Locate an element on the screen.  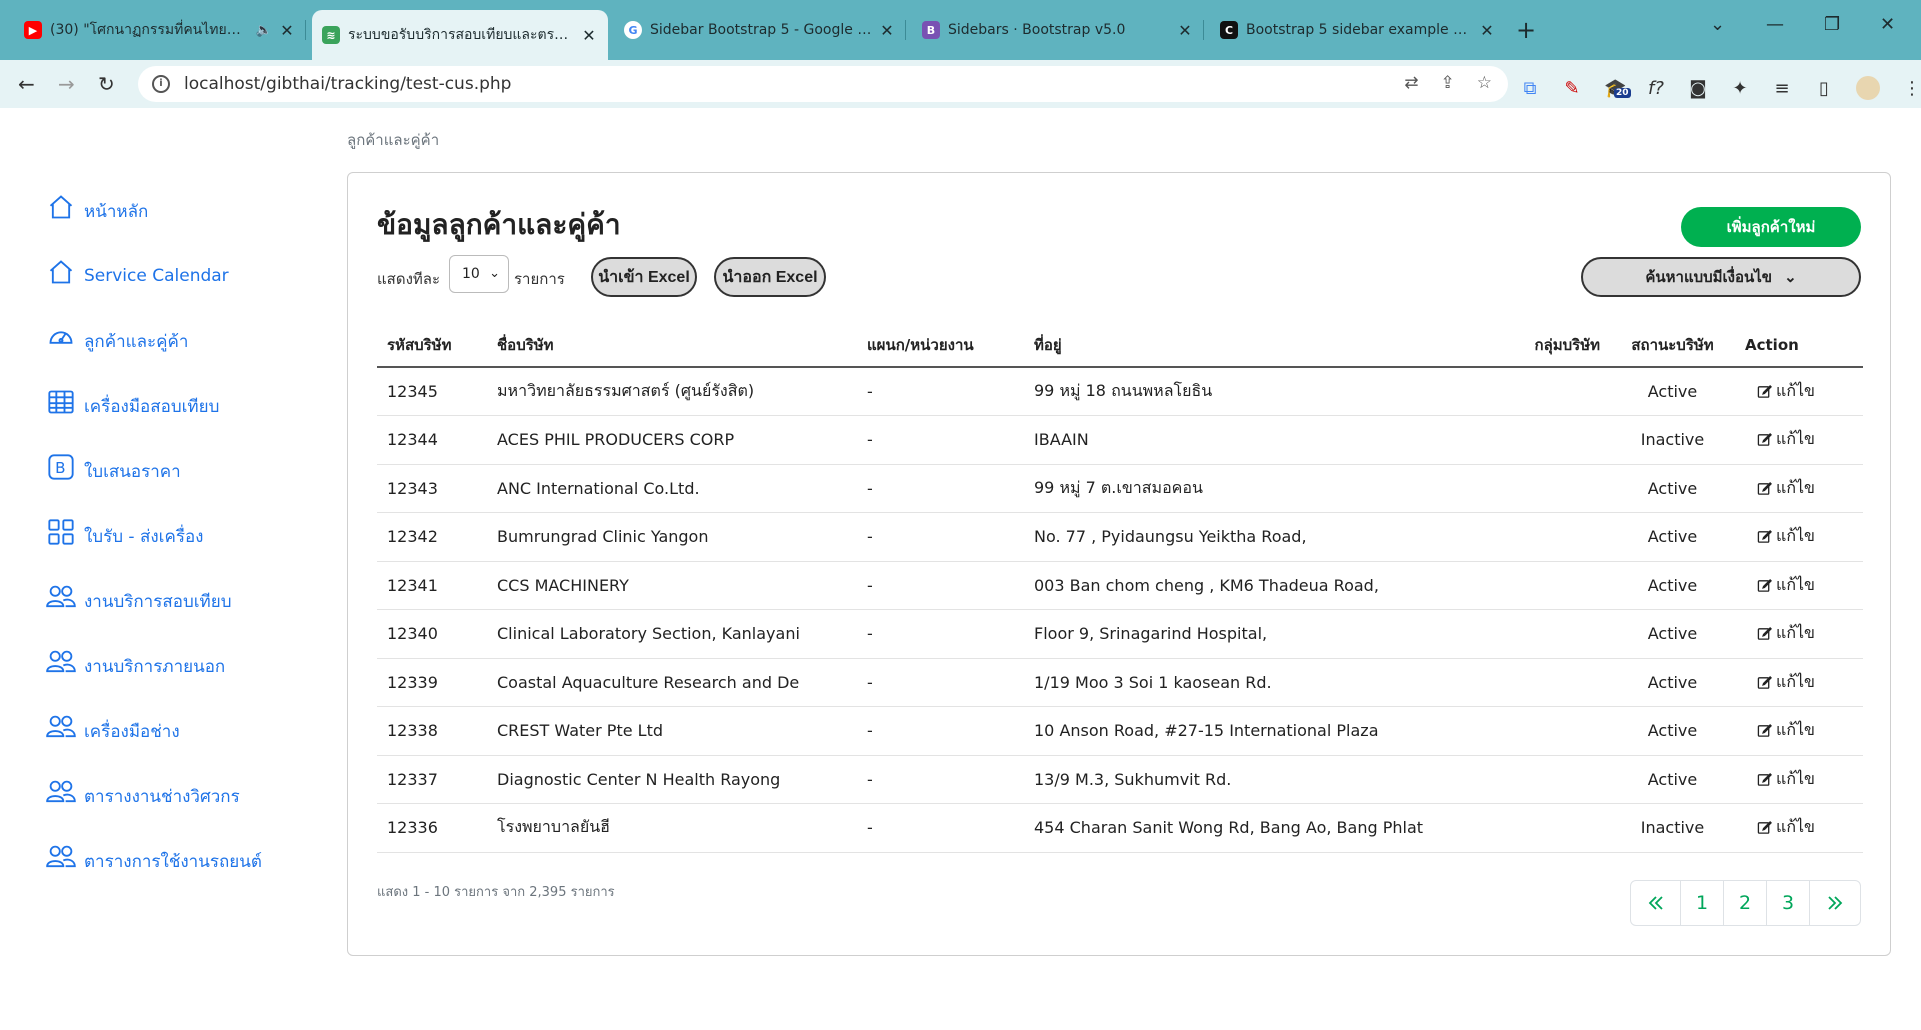
minimize-icon: — is located at coordinates (1775, 24).